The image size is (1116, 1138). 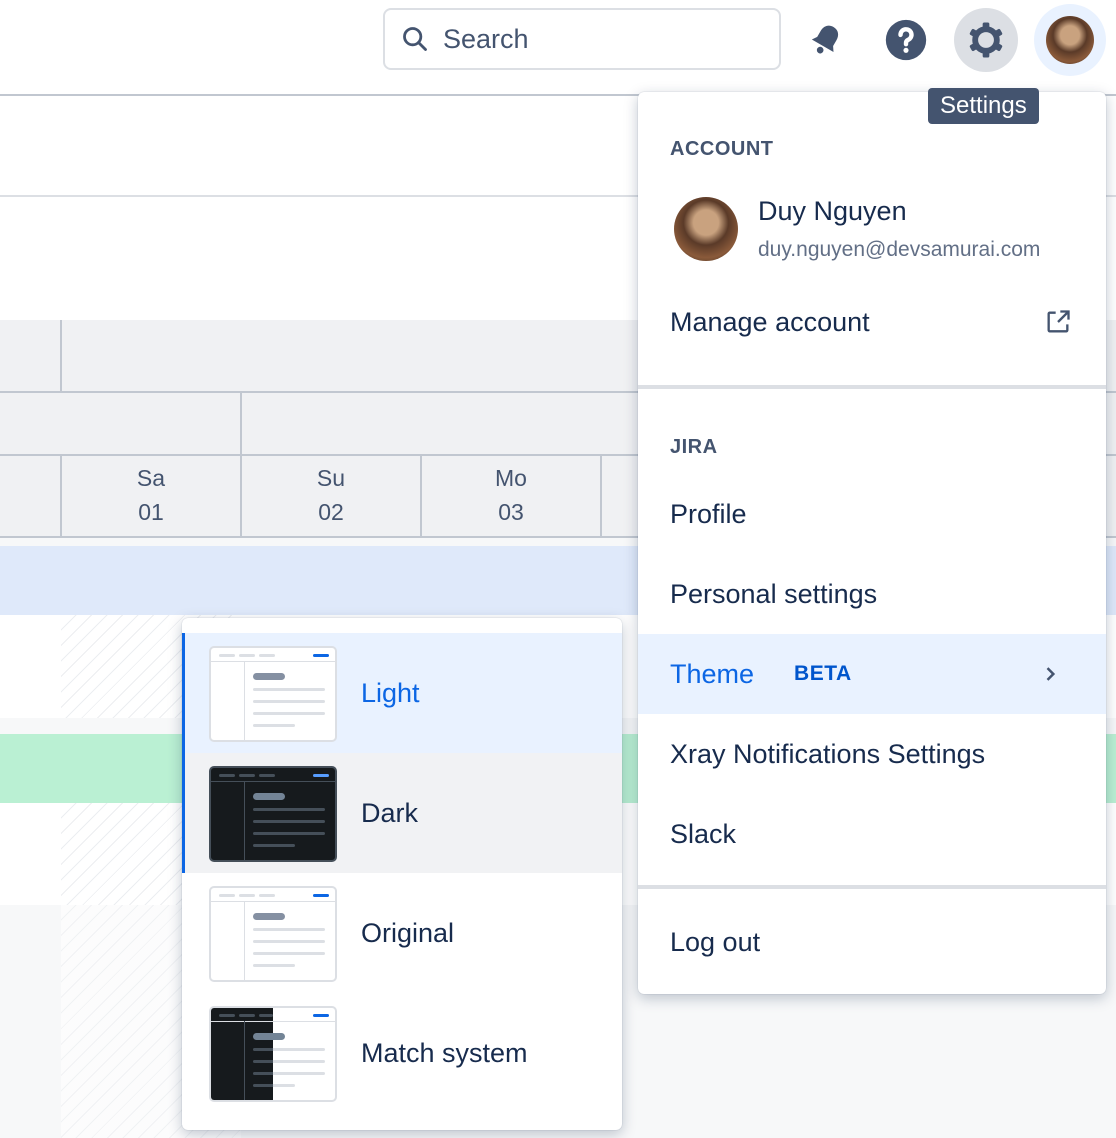 I want to click on search-icon, so click(x=415, y=39).